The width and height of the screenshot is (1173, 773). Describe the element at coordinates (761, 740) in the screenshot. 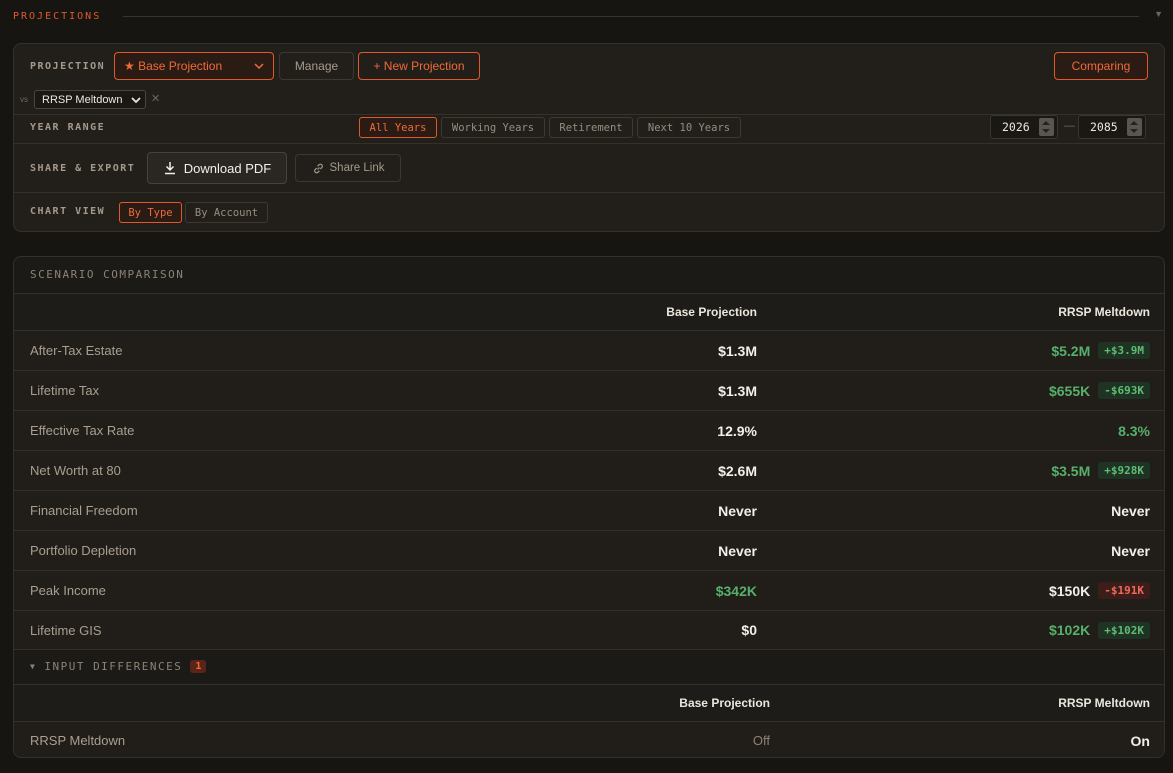

I see `base-value: Off` at that location.